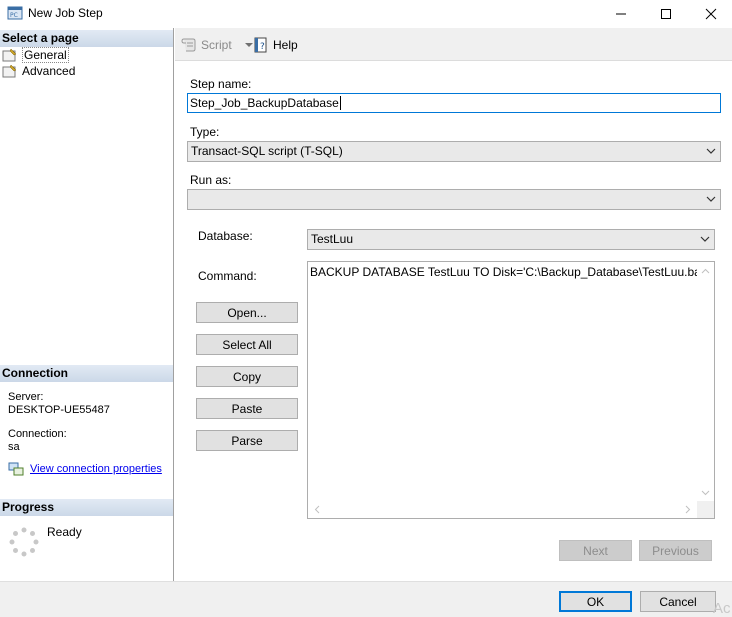  I want to click on minimize-icon, so click(621, 14).